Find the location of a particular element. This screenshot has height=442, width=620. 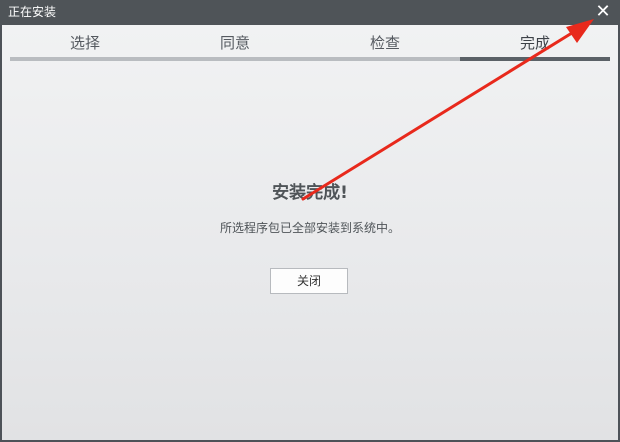

step-check: 检查 is located at coordinates (385, 43).